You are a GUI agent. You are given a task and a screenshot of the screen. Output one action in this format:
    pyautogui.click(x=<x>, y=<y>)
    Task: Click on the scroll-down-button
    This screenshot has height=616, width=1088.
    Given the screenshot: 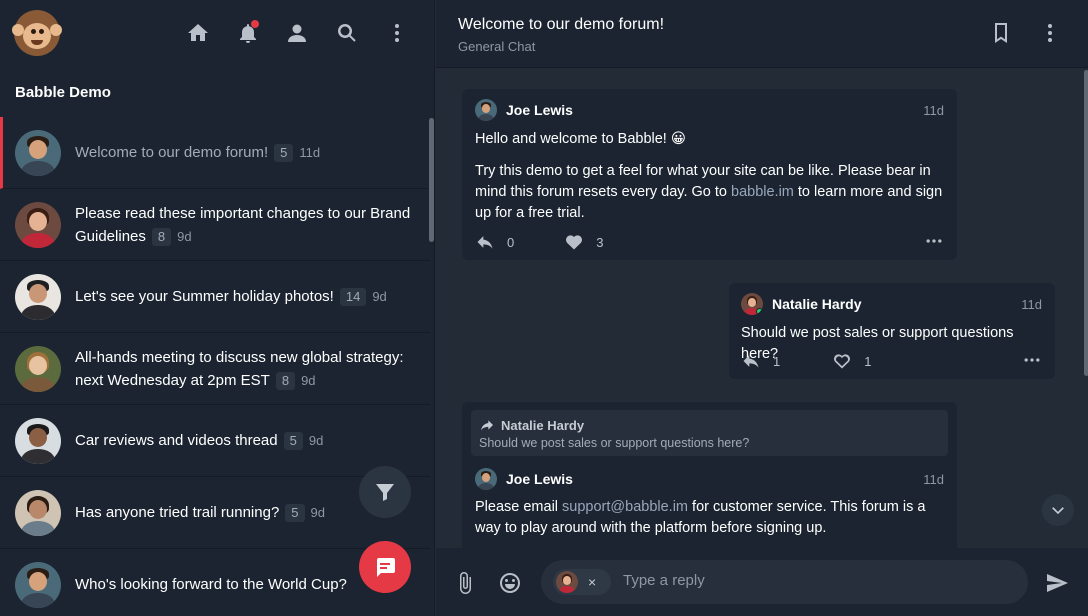 What is the action you would take?
    pyautogui.click(x=1058, y=510)
    